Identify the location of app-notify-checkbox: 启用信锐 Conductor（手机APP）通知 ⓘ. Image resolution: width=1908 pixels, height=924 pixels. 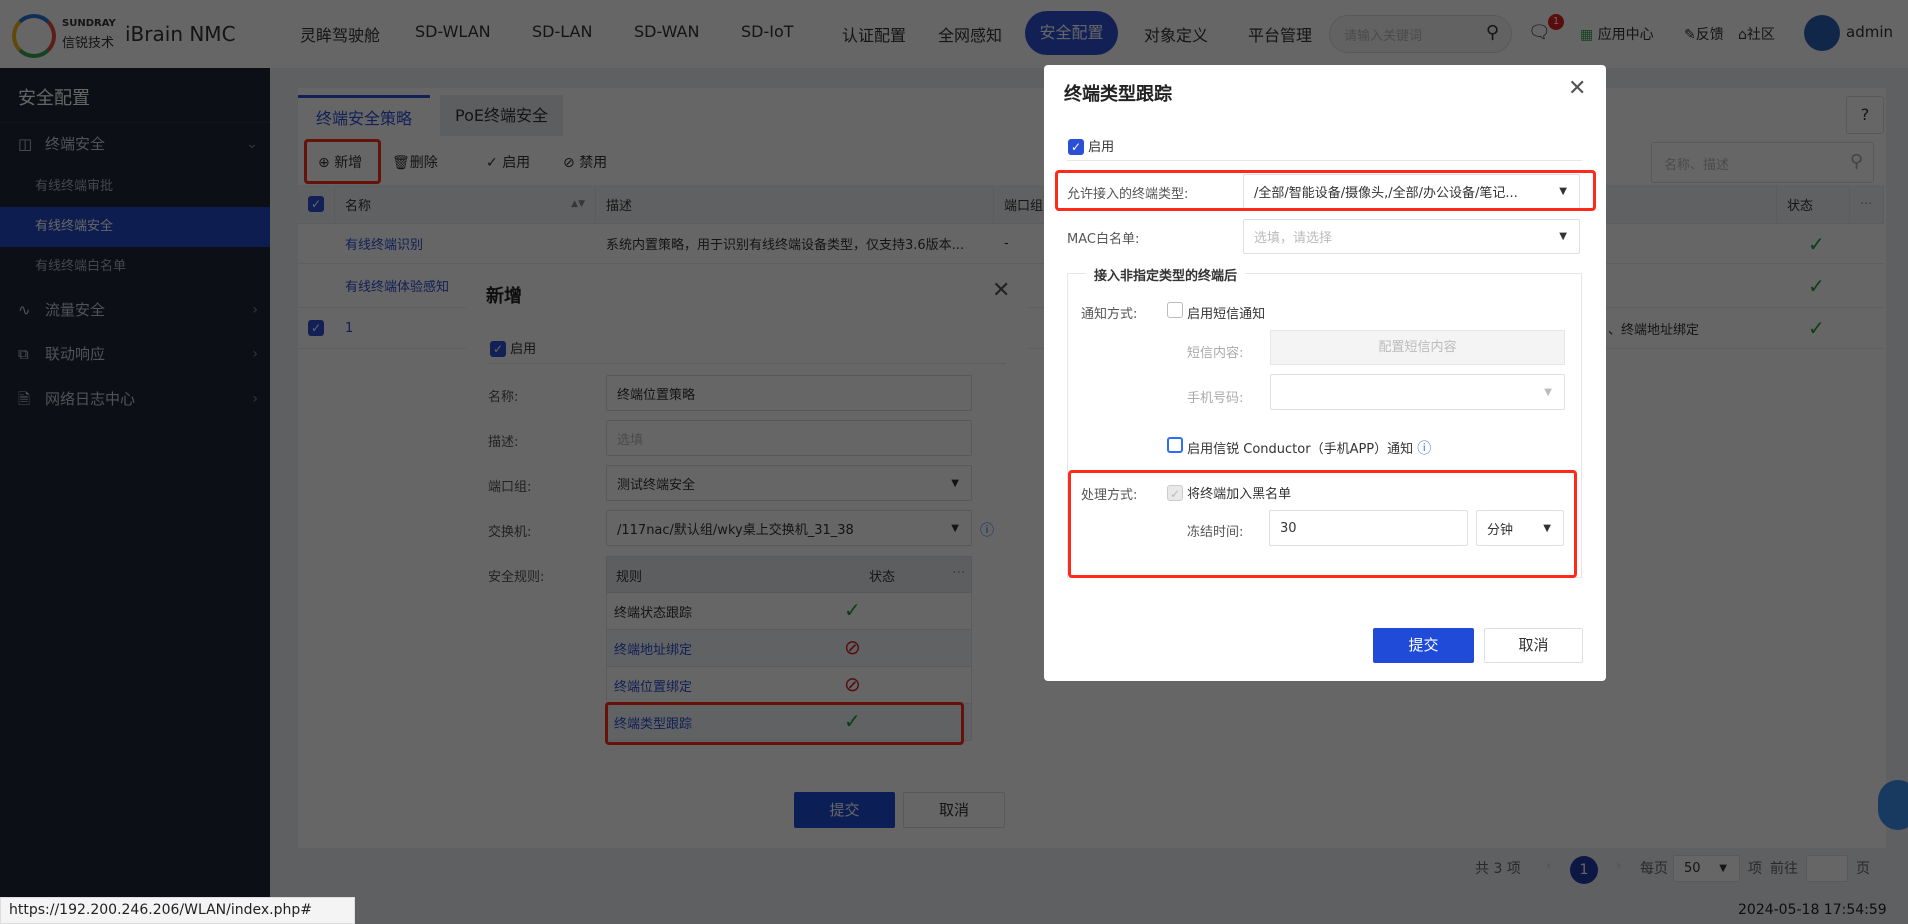
(1299, 447).